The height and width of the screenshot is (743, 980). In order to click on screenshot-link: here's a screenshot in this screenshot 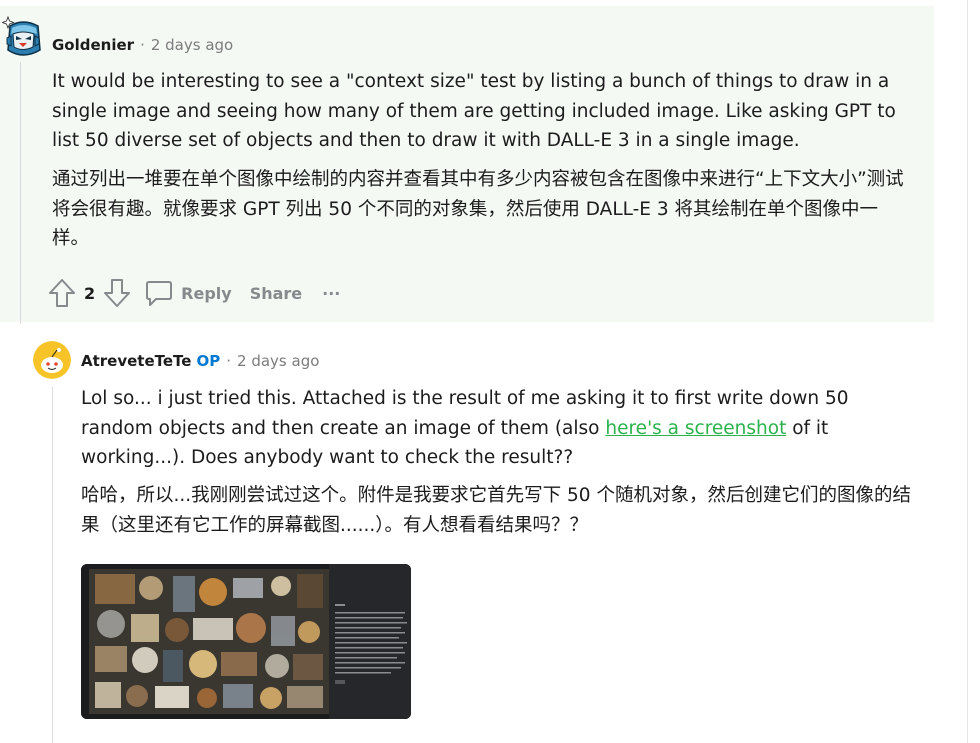, I will do `click(695, 428)`.